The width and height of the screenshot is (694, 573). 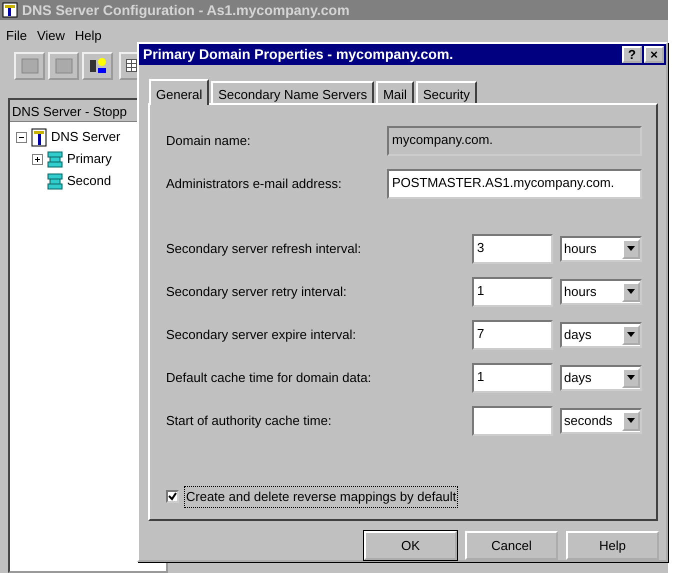 I want to click on tab: Security, so click(x=446, y=92).